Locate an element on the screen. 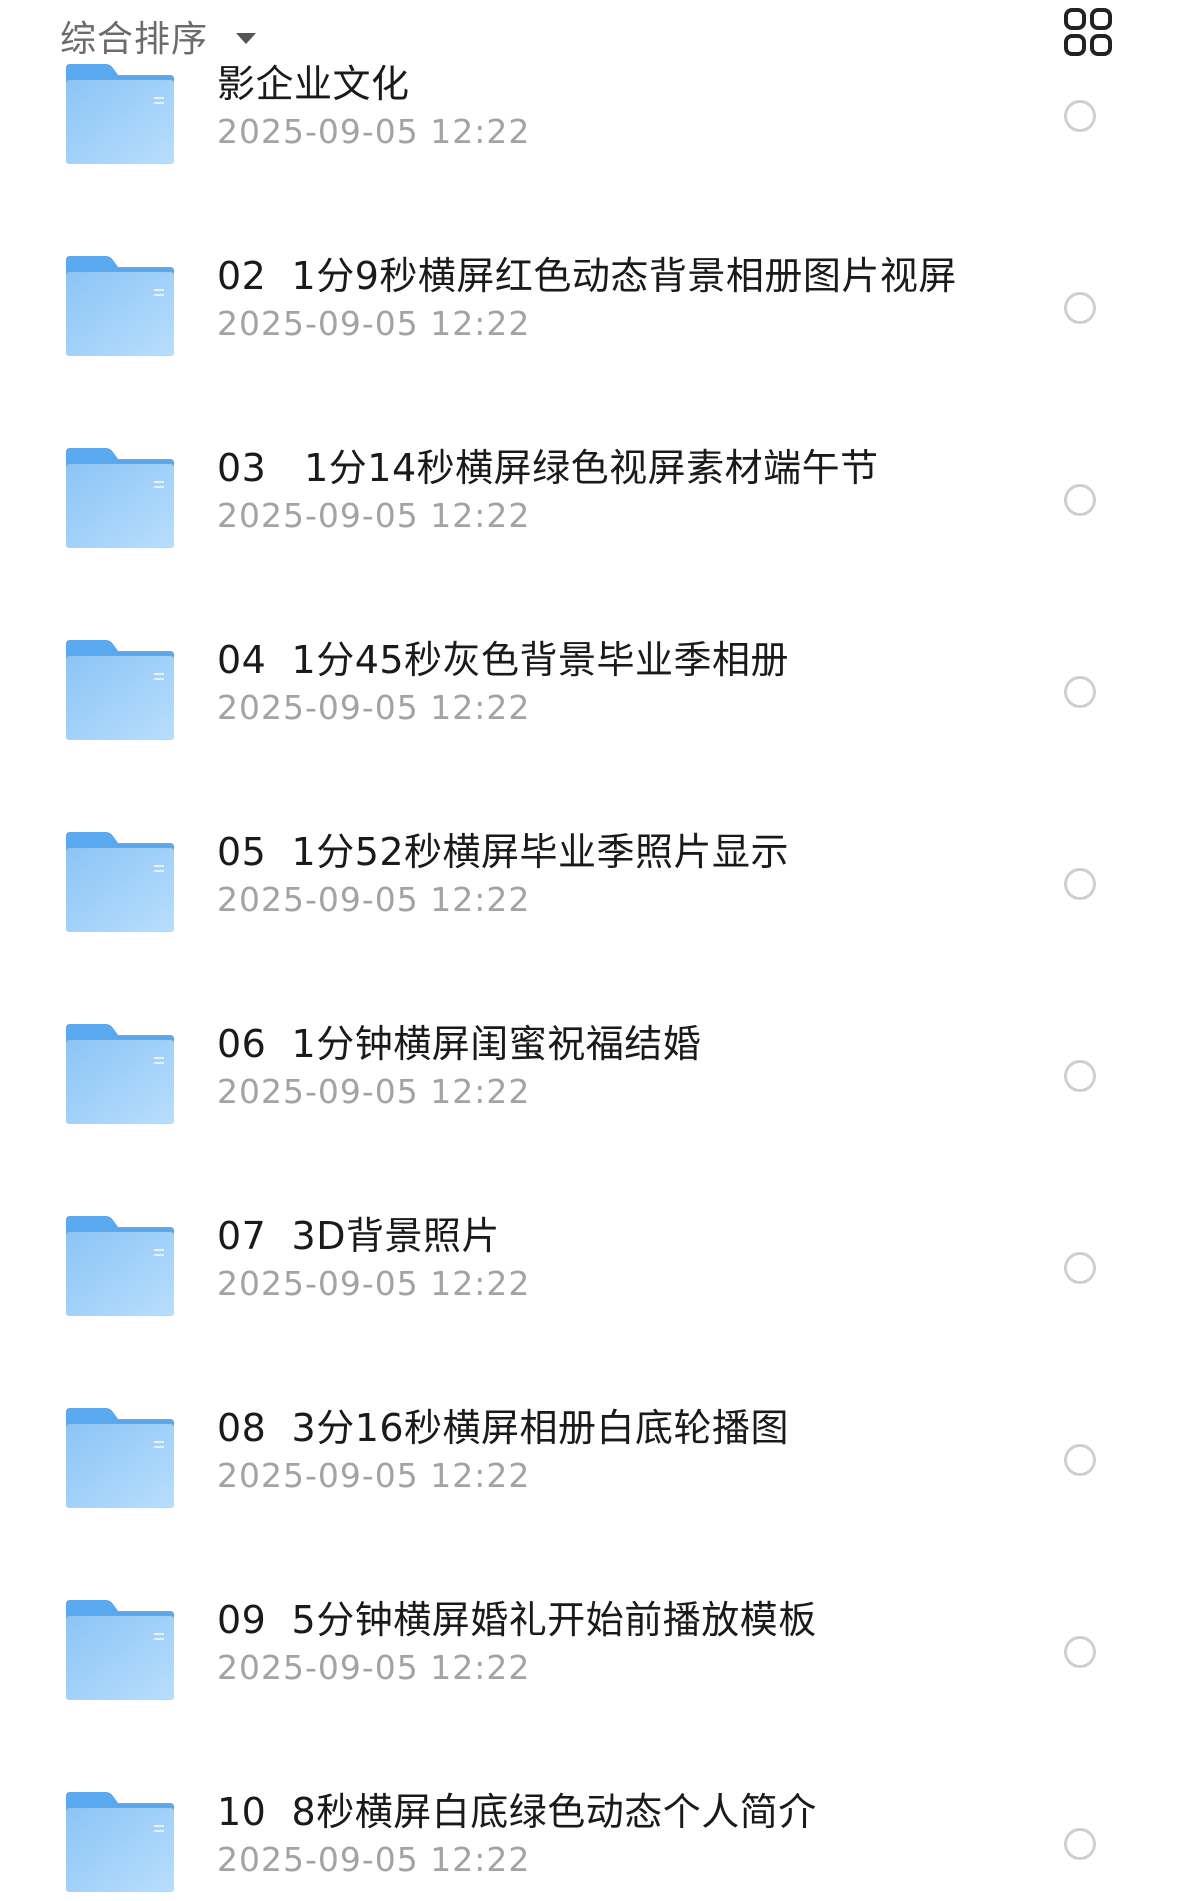  file-name: 10 8秒横屏白底绿色动态个人简介 is located at coordinates (517, 1812).